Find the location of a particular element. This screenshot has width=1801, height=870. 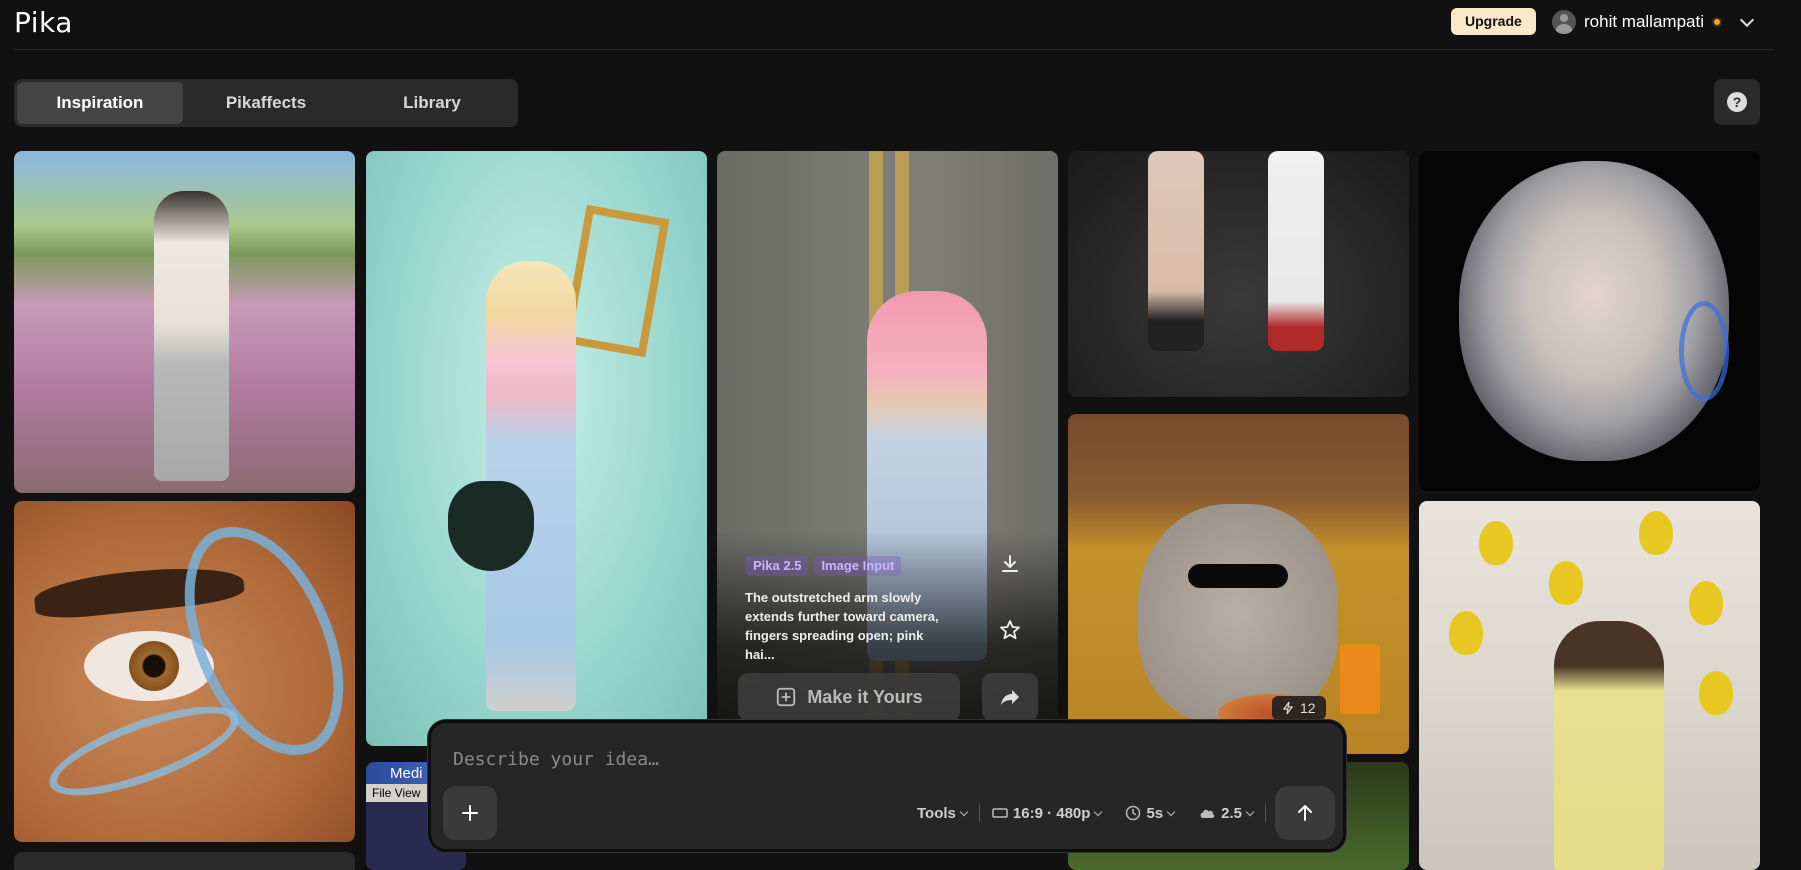

share-button is located at coordinates (1010, 697).